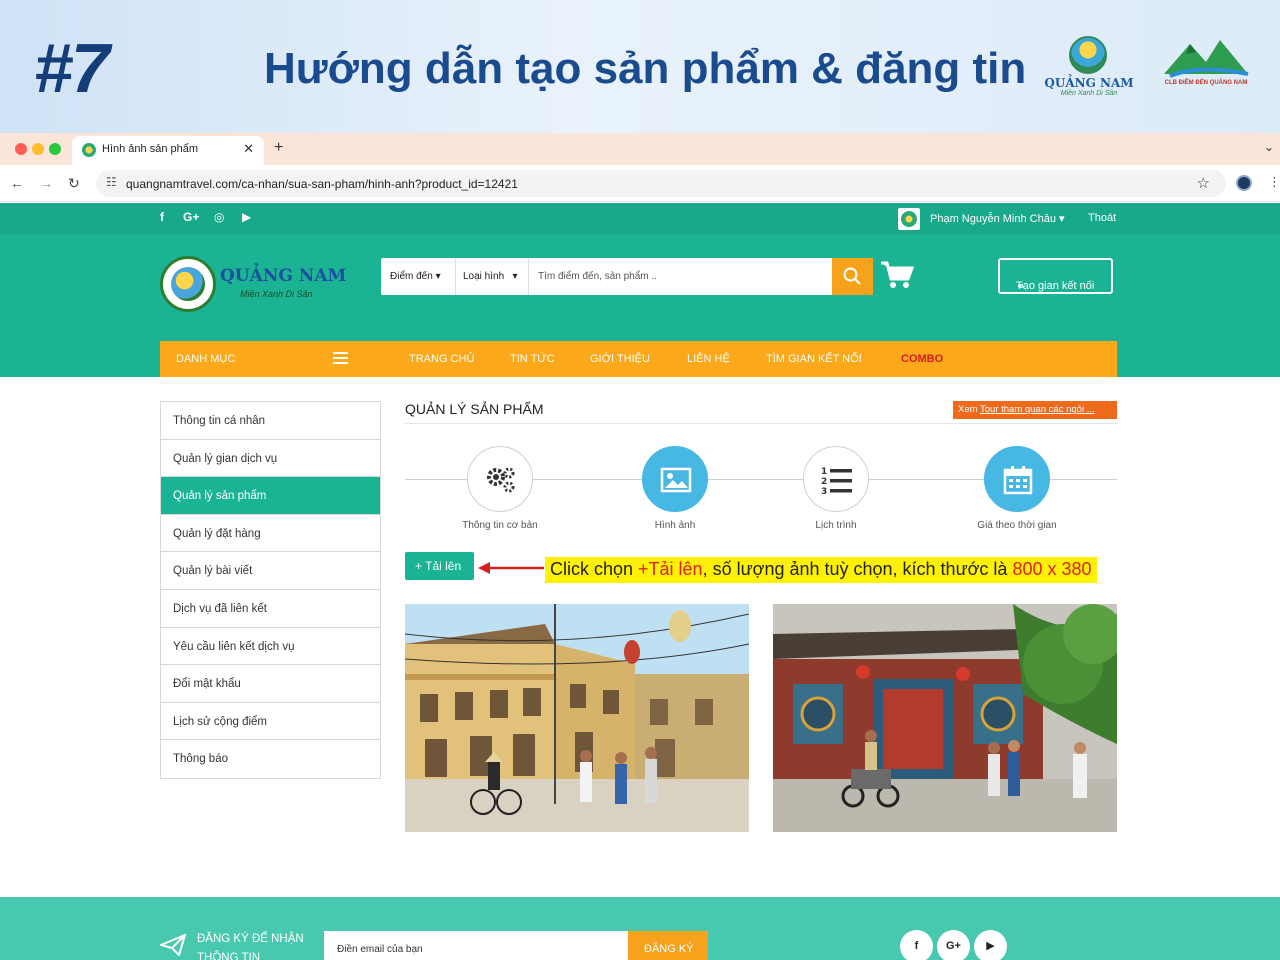 The width and height of the screenshot is (1280, 960). I want to click on destination-select: Điểm đến ▾, so click(415, 276).